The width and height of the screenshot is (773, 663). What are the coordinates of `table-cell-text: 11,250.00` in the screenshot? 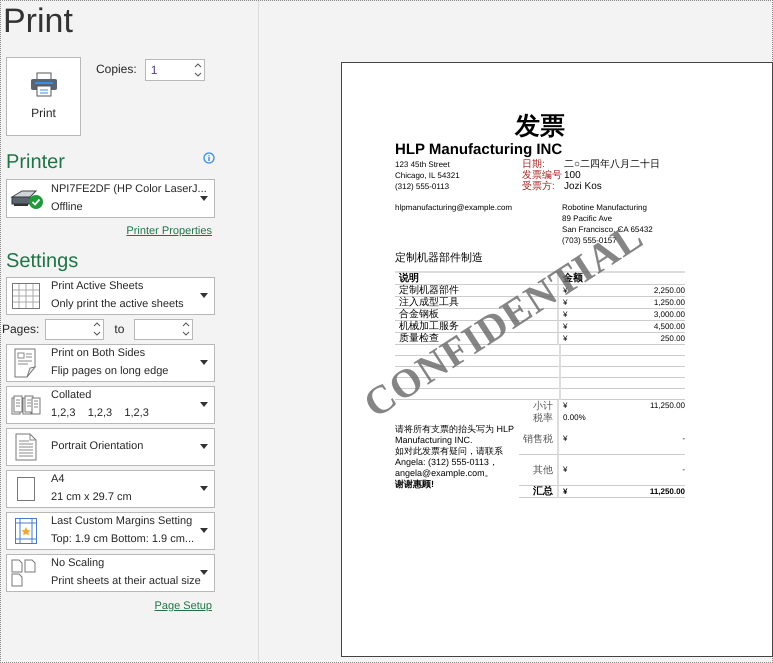 It's located at (667, 406).